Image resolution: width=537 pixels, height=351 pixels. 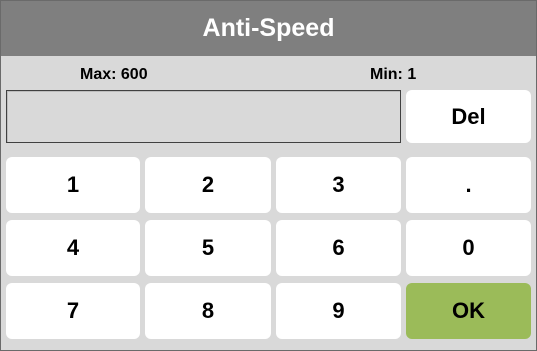 What do you see at coordinates (208, 311) in the screenshot?
I see `key-8-button: 8` at bounding box center [208, 311].